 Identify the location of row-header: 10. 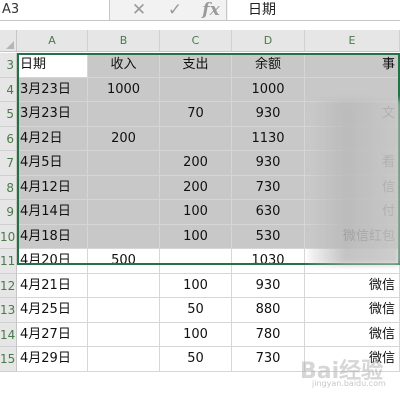
(8, 236).